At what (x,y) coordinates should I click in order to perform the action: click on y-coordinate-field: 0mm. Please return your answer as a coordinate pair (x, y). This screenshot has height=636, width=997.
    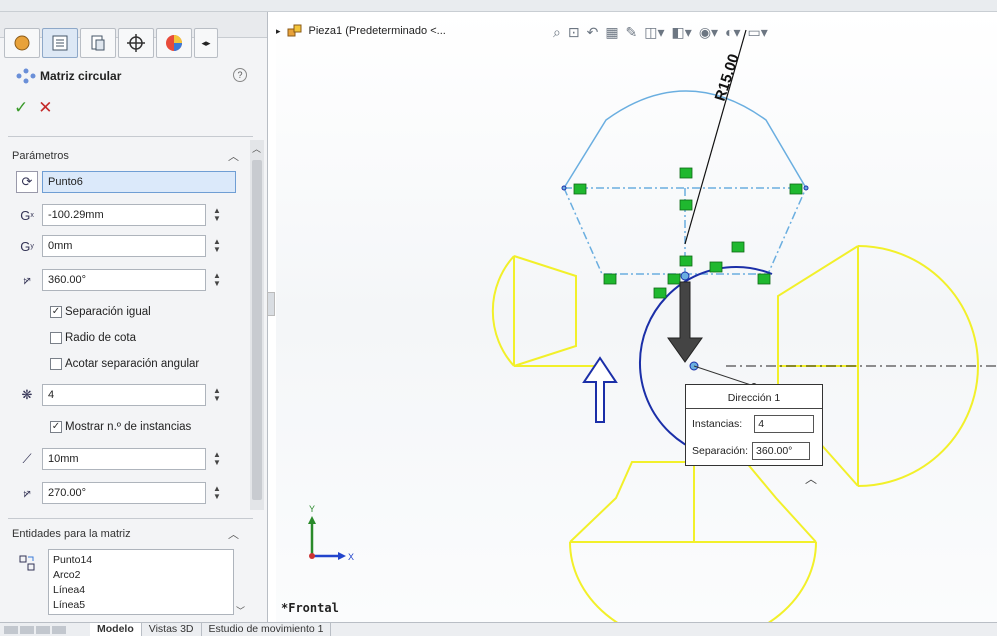
    Looking at the image, I should click on (124, 246).